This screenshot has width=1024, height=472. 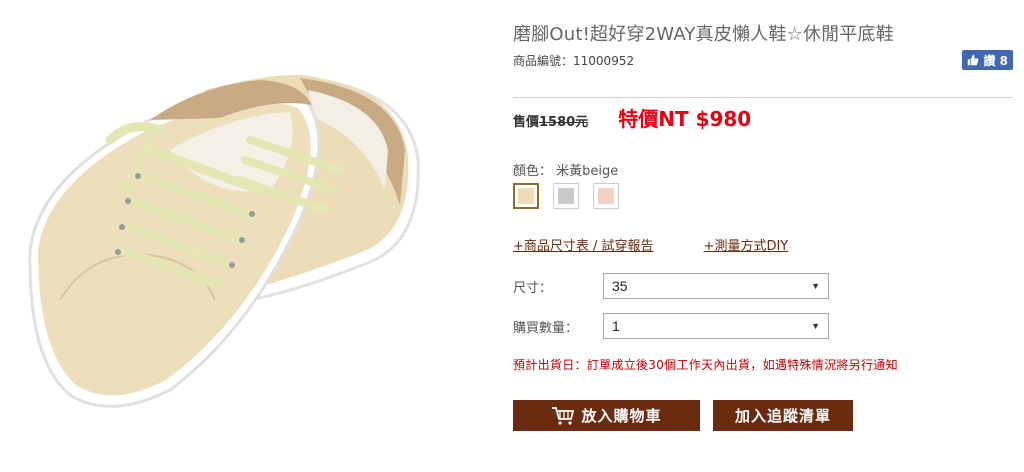 I want to click on color-label-row: 顏色： 米黃beige, so click(x=565, y=169).